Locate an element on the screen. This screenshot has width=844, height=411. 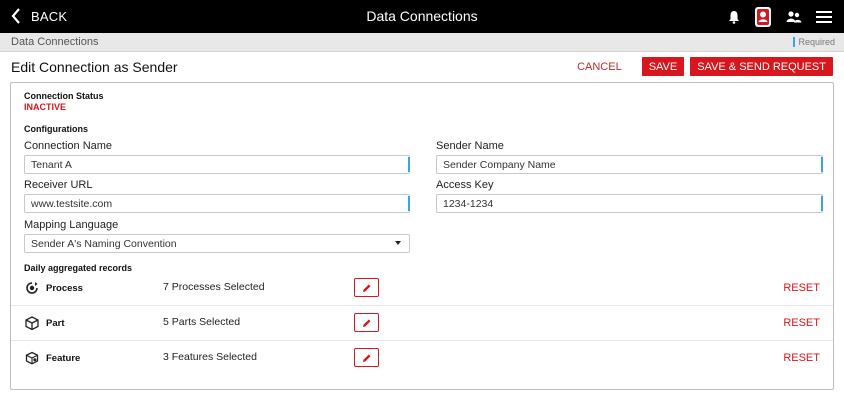
edit-feature-button is located at coordinates (366, 357).